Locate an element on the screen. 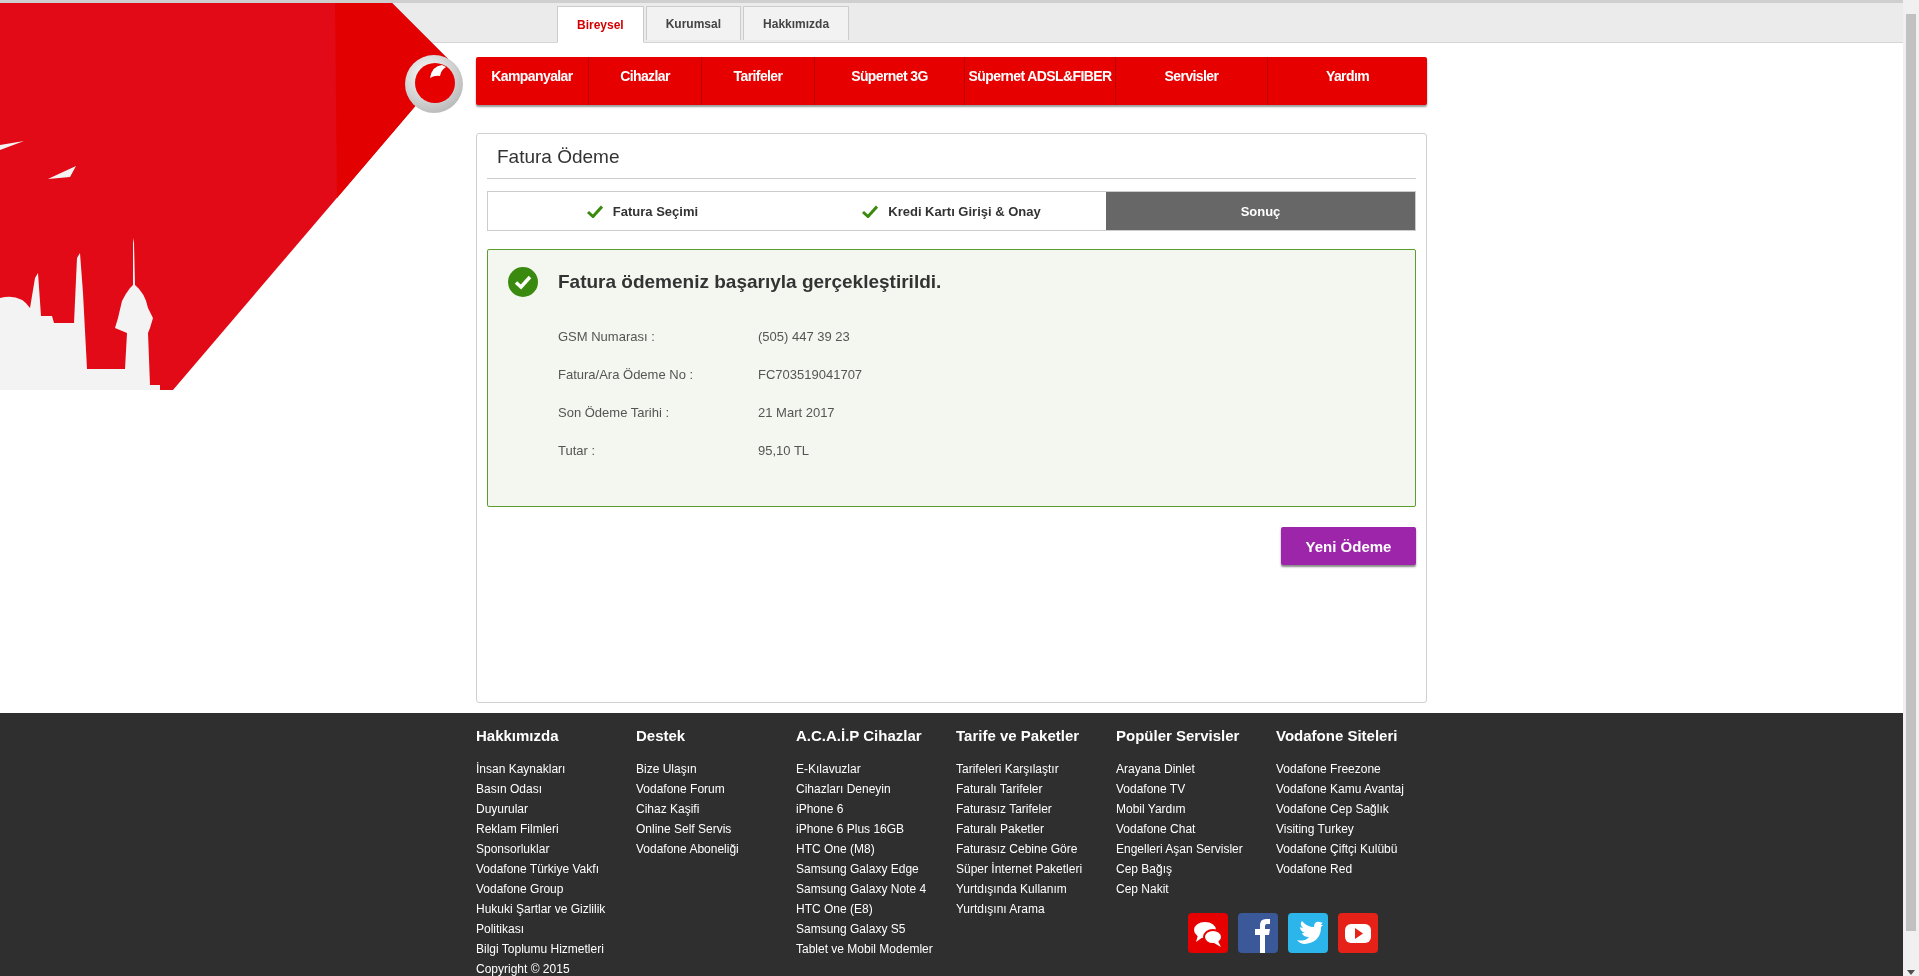 The image size is (1919, 976). footer-link: E-Kılavuzlar is located at coordinates (871, 769).